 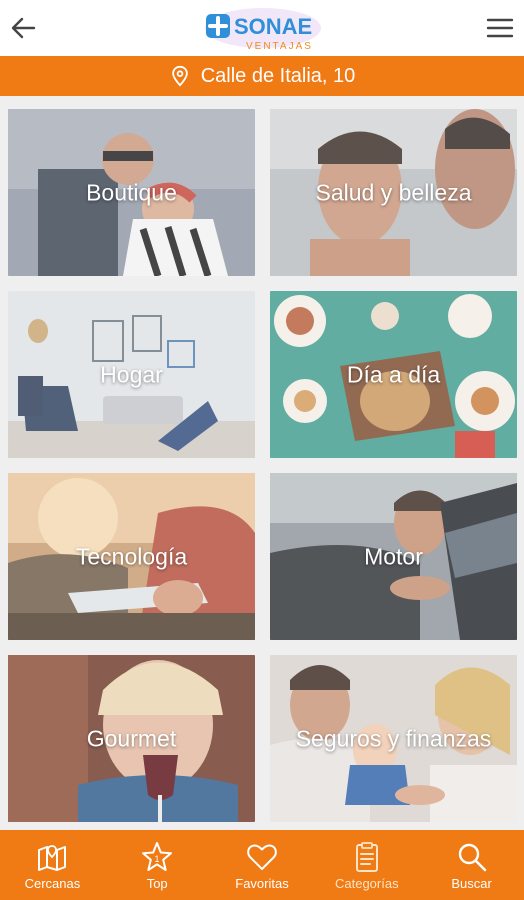 I want to click on category-label: Gourmet, so click(x=131, y=738).